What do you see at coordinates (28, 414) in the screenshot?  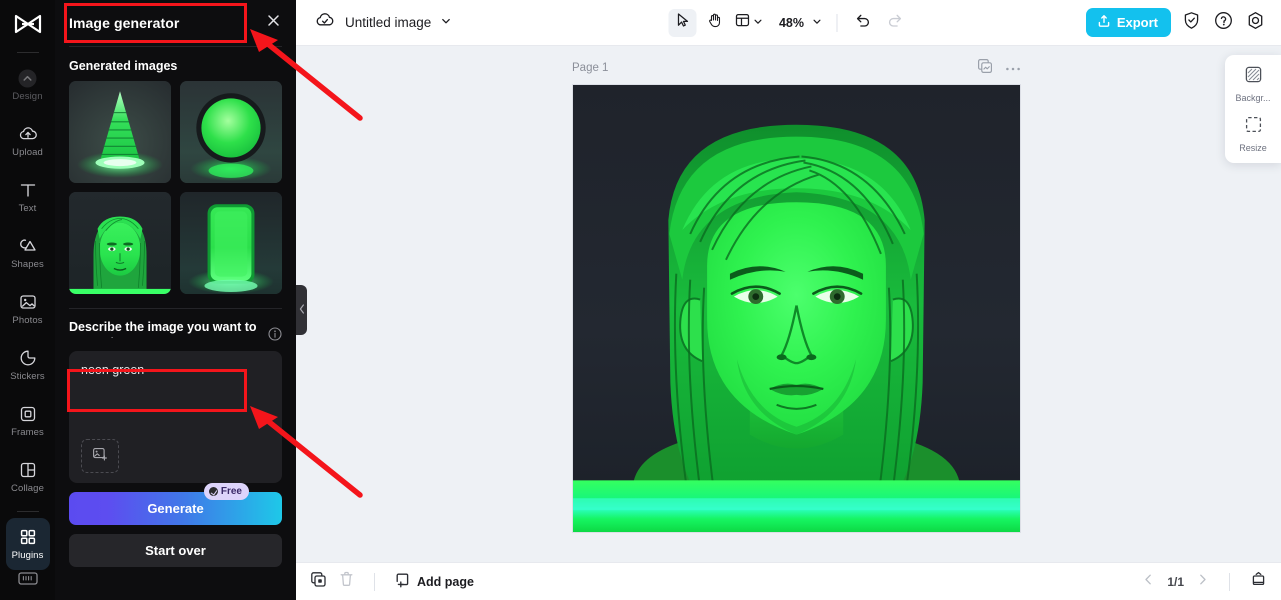 I see `frame-icon` at bounding box center [28, 414].